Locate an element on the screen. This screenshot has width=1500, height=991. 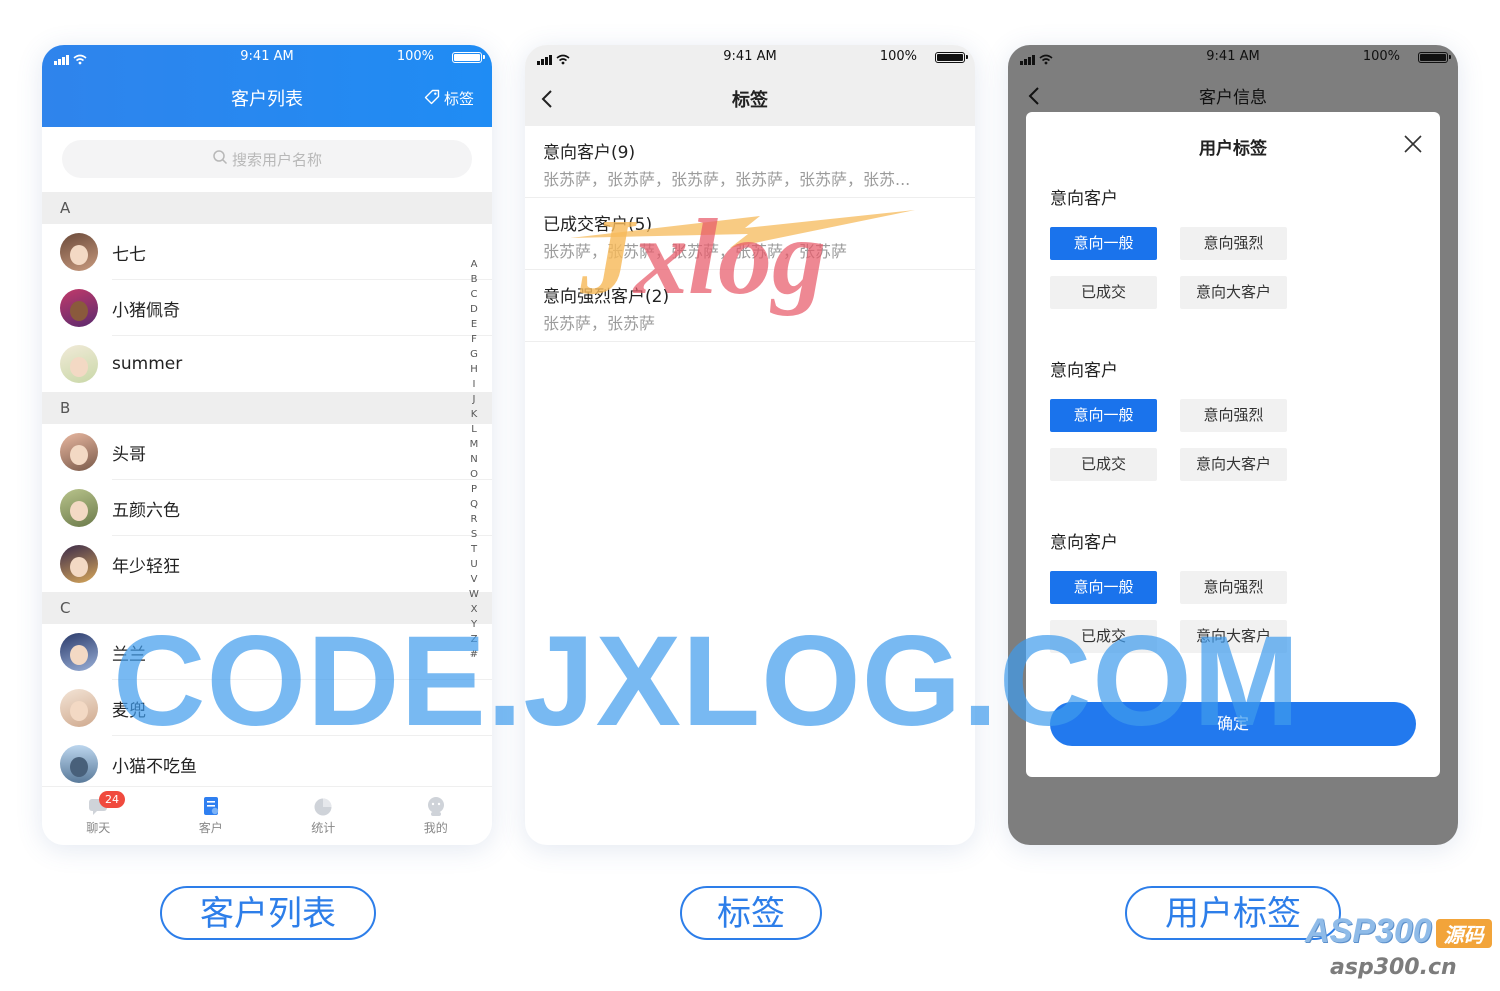
customer-name: 五颜六色 is located at coordinates (146, 510).